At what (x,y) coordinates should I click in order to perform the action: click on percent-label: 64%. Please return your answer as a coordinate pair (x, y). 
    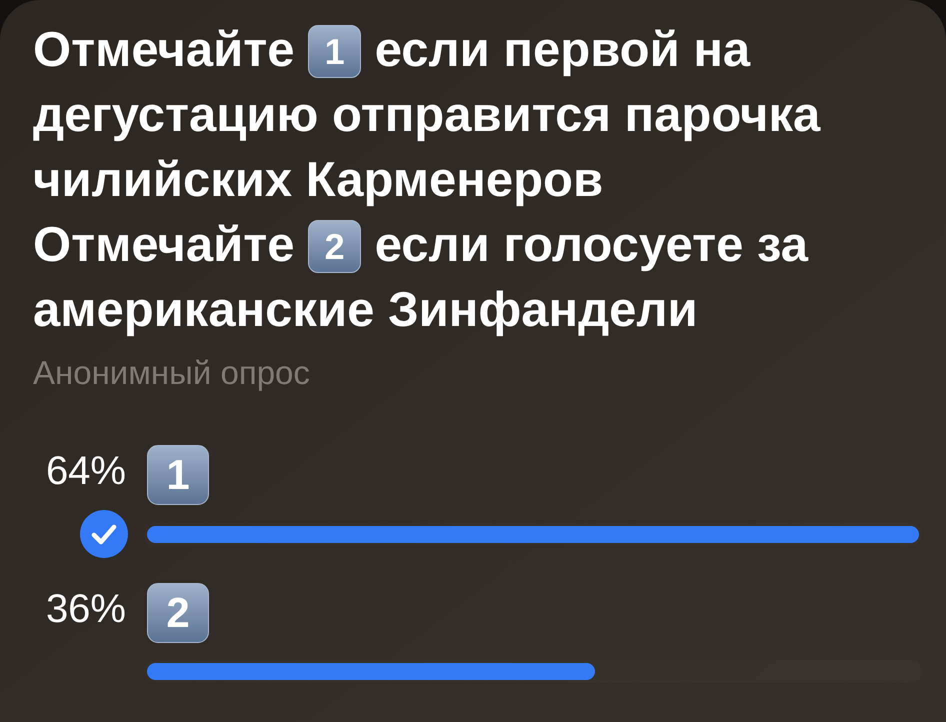
    Looking at the image, I should click on (86, 471).